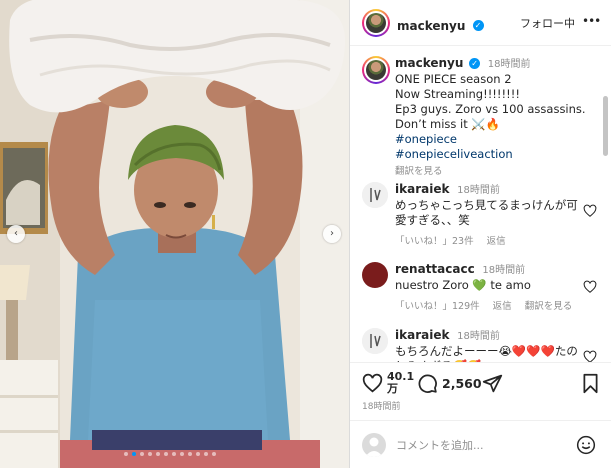  What do you see at coordinates (427, 383) in the screenshot?
I see `comment-icon` at bounding box center [427, 383].